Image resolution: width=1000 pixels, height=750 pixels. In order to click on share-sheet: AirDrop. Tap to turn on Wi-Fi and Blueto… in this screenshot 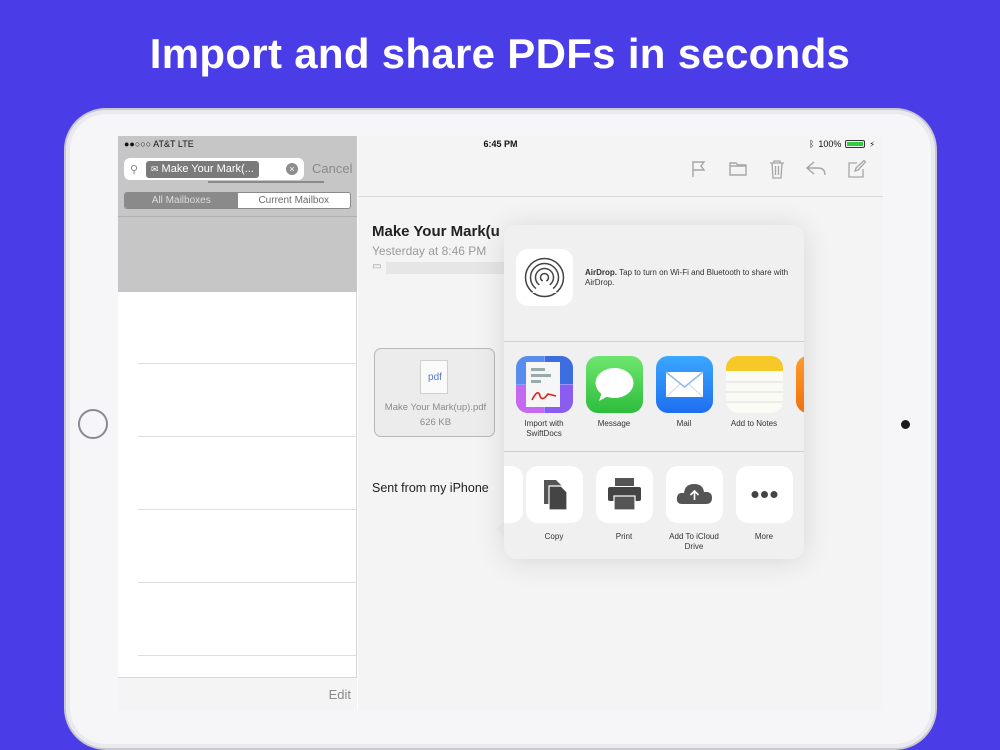, I will do `click(654, 392)`.